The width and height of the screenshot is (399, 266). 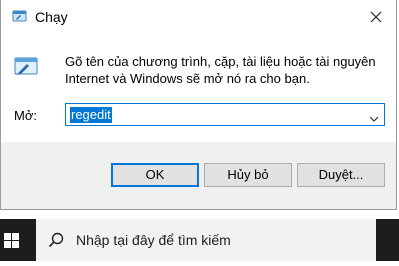 What do you see at coordinates (155, 175) in the screenshot?
I see `ok-button: OK` at bounding box center [155, 175].